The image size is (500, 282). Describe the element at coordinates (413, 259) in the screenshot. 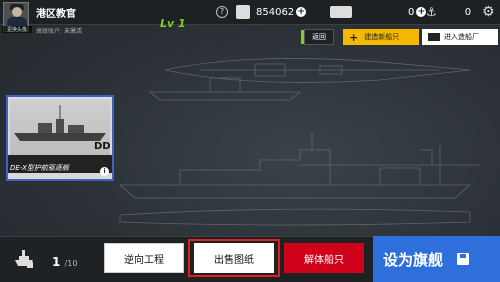

I see `set-flagship-label: 设为旗舰` at that location.